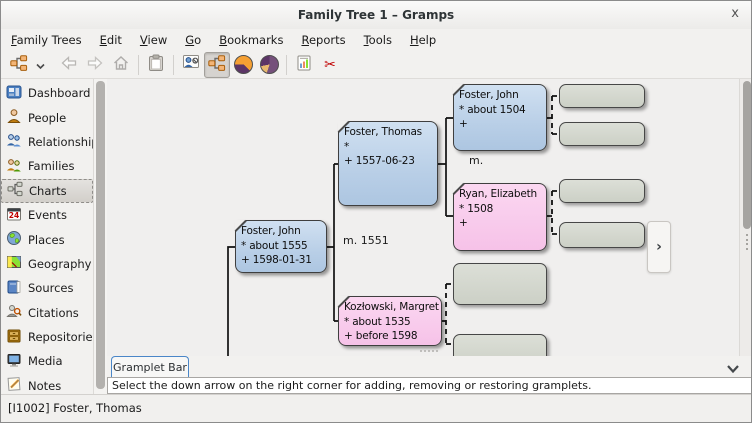 The image size is (752, 423). Describe the element at coordinates (746, 155) in the screenshot. I see `canvas-scrollbar-thumb` at that location.